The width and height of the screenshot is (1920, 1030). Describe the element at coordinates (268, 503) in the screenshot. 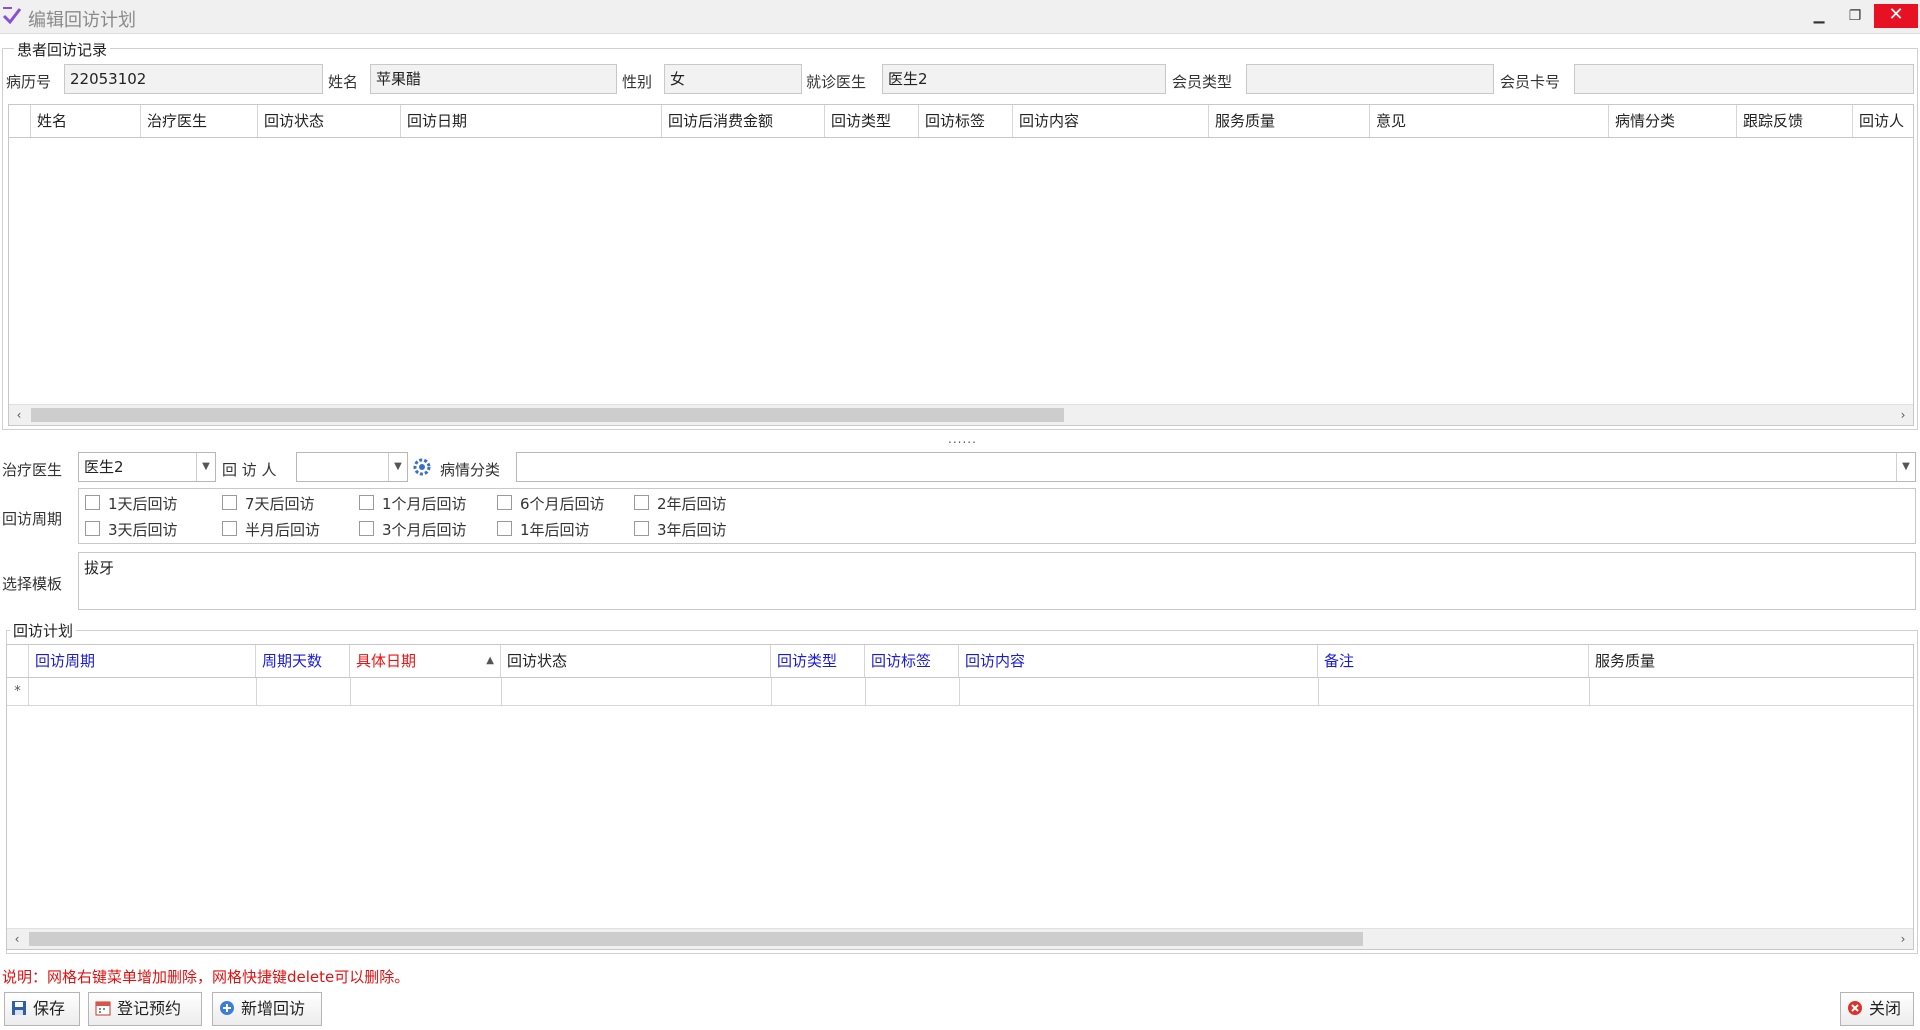

I see `period-checkbox: 7天后回访` at that location.